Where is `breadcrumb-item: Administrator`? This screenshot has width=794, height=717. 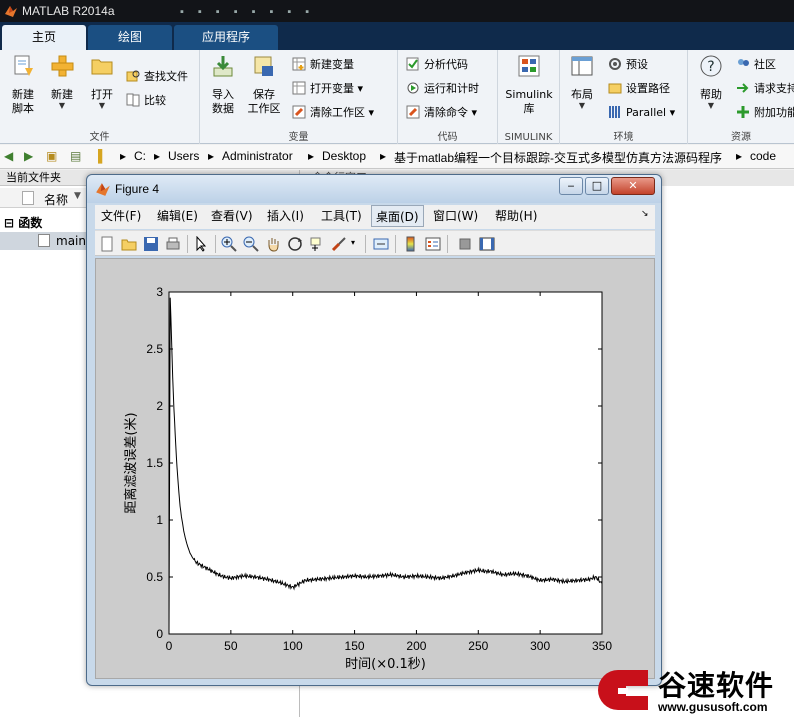 breadcrumb-item: Administrator is located at coordinates (257, 156).